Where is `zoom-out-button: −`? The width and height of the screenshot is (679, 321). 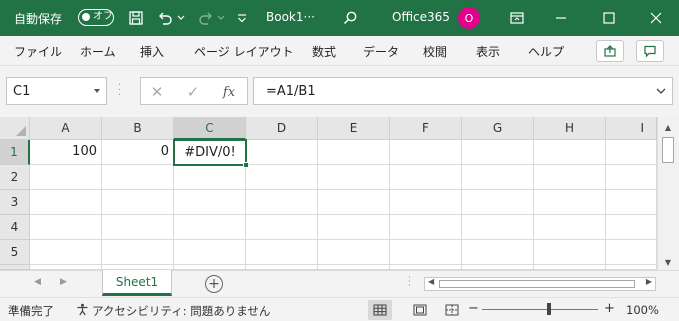
zoom-out-button: − is located at coordinates (473, 308).